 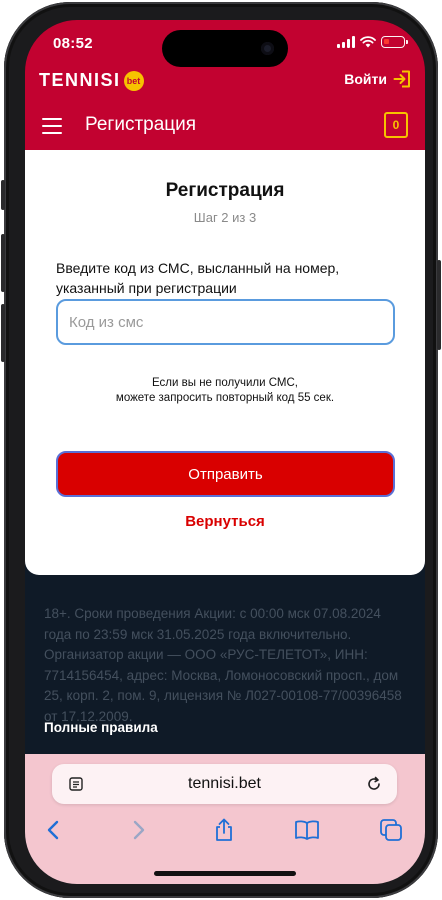 I want to click on app-header: 08:52 TENNISI bet Войти Регистрация 0, so click(x=225, y=85).